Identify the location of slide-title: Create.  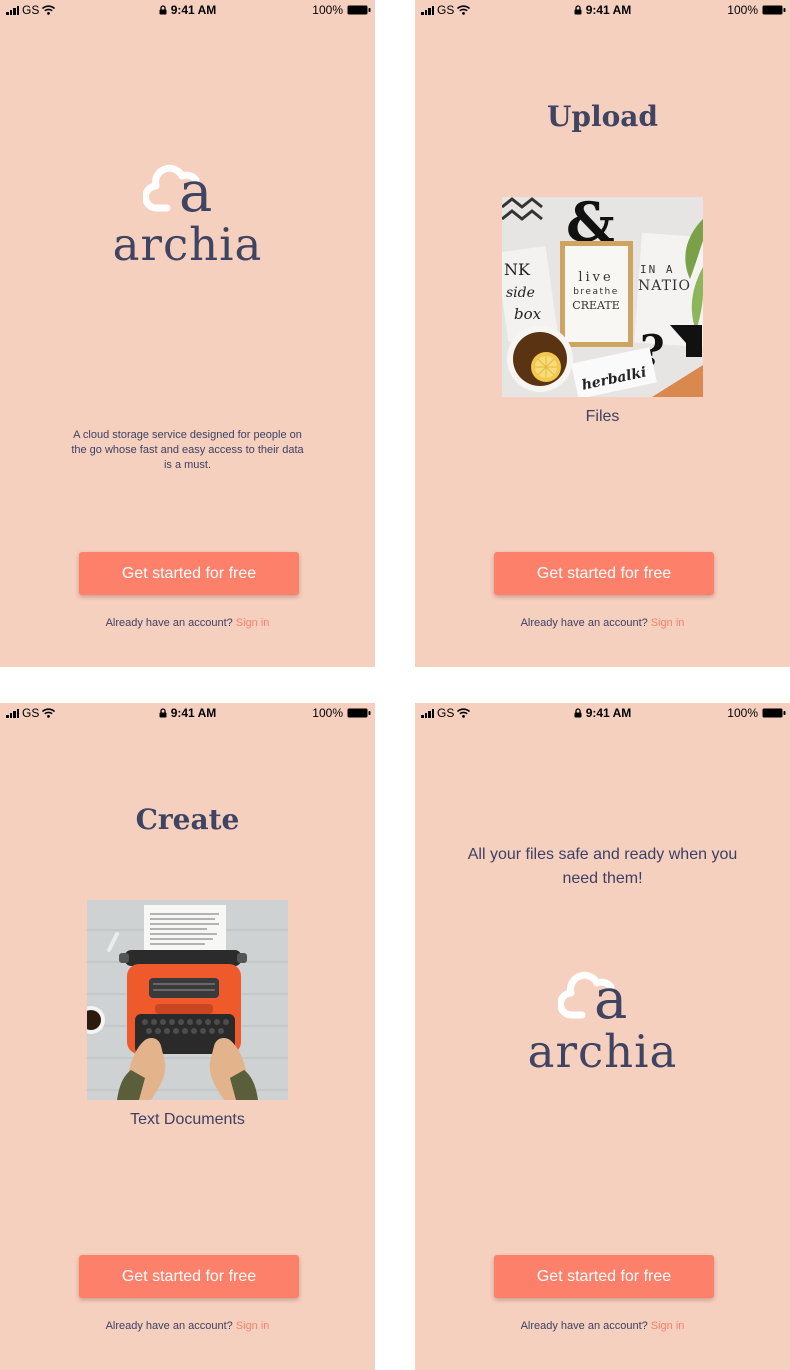
(187, 819).